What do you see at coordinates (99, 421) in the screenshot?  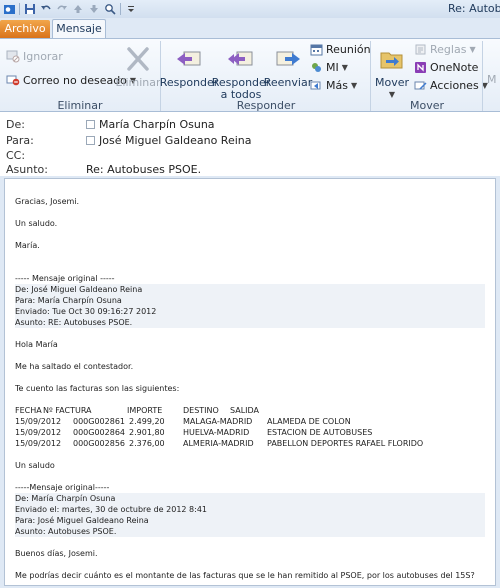 I see `table-cell: 000G002861` at bounding box center [99, 421].